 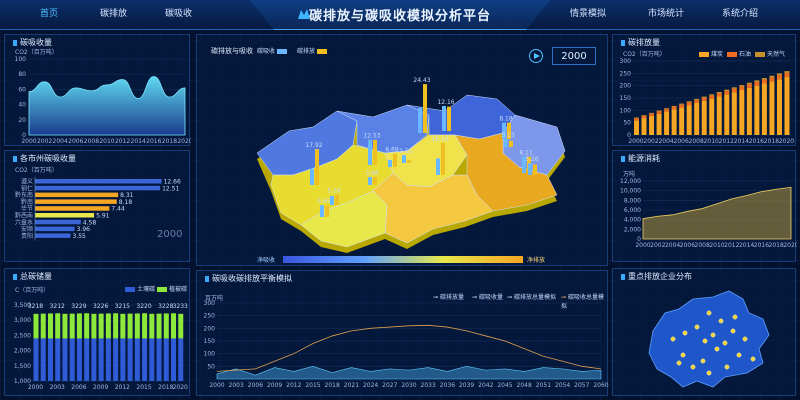 What do you see at coordinates (445, 102) in the screenshot?
I see `map-value-label: 12.16` at bounding box center [445, 102].